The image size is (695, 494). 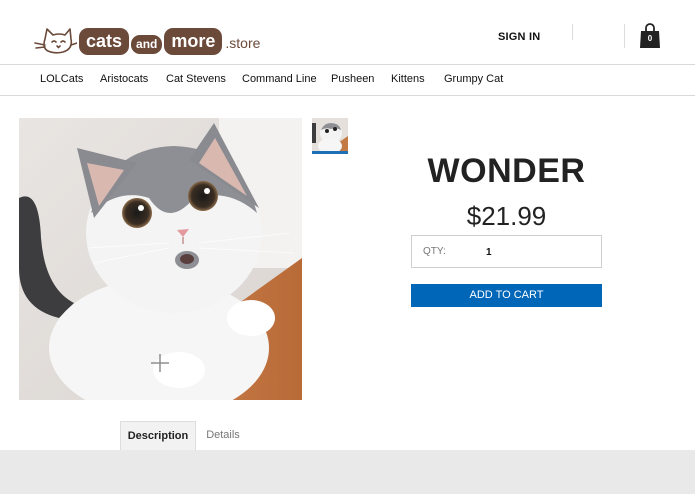 I want to click on quantity-field: QTY:, so click(x=506, y=251).